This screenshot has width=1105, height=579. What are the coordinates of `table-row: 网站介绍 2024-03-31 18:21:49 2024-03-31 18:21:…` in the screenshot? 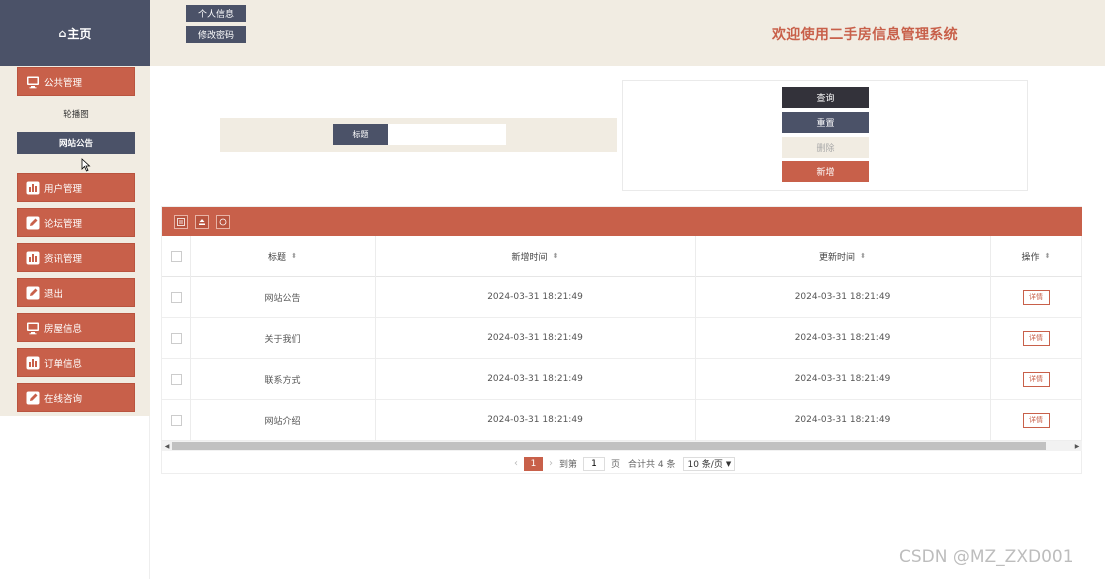 It's located at (622, 420).